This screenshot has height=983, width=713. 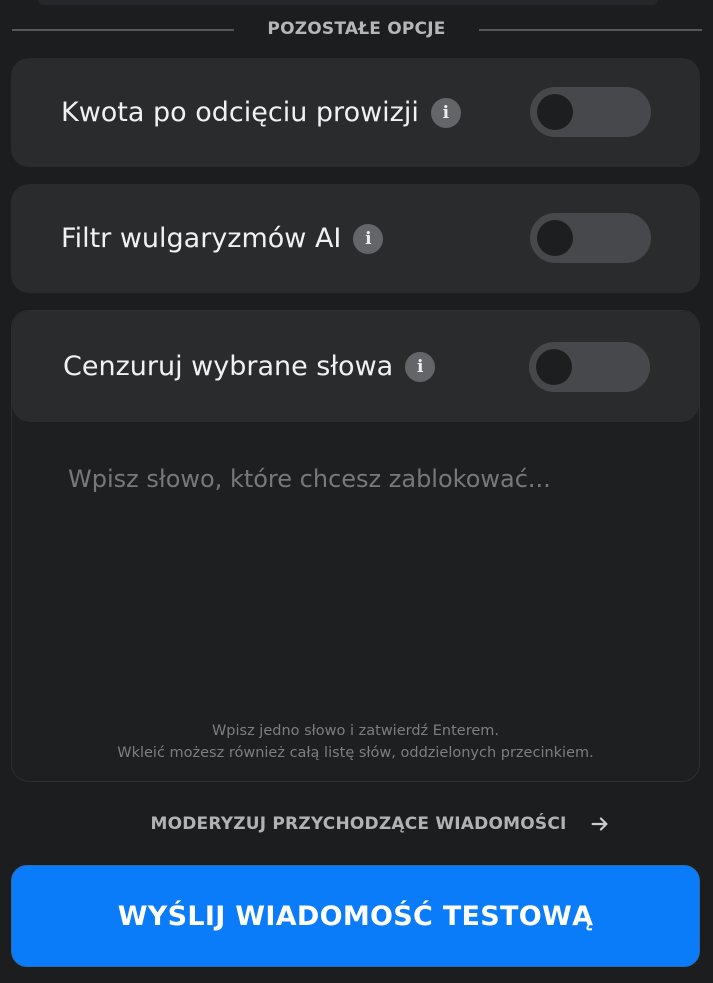 I want to click on option-label-profanity-filter: Filtr wulgaryzmów AI, so click(x=201, y=238).